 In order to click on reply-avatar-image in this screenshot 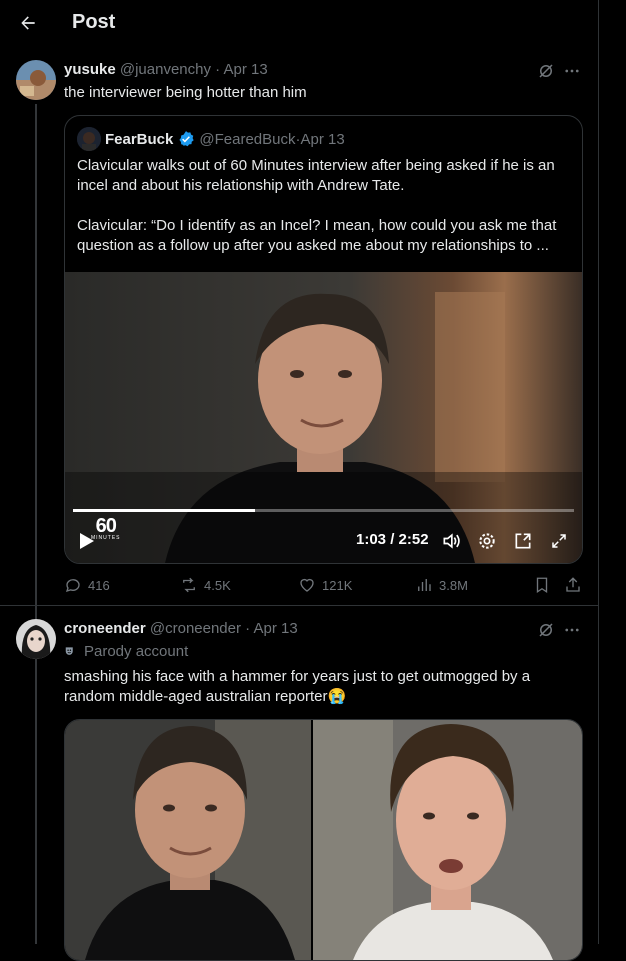, I will do `click(36, 639)`.